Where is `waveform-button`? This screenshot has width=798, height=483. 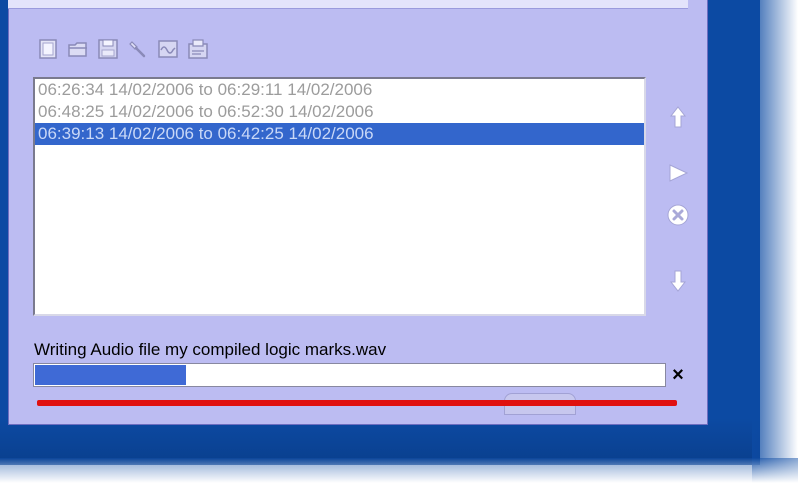
waveform-button is located at coordinates (168, 49).